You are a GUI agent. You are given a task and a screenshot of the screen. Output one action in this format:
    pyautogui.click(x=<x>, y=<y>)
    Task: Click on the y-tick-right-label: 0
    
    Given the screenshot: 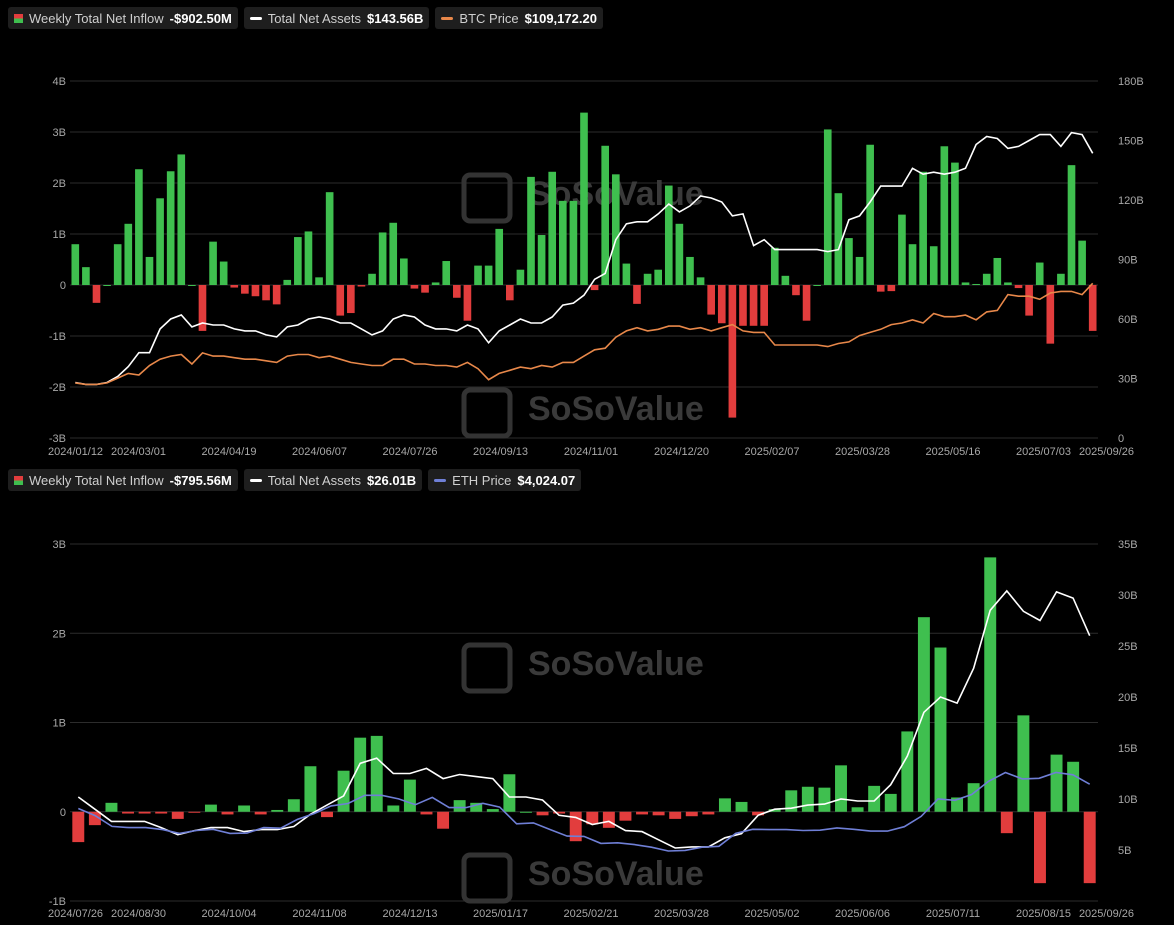 What is the action you would take?
    pyautogui.click(x=1121, y=439)
    